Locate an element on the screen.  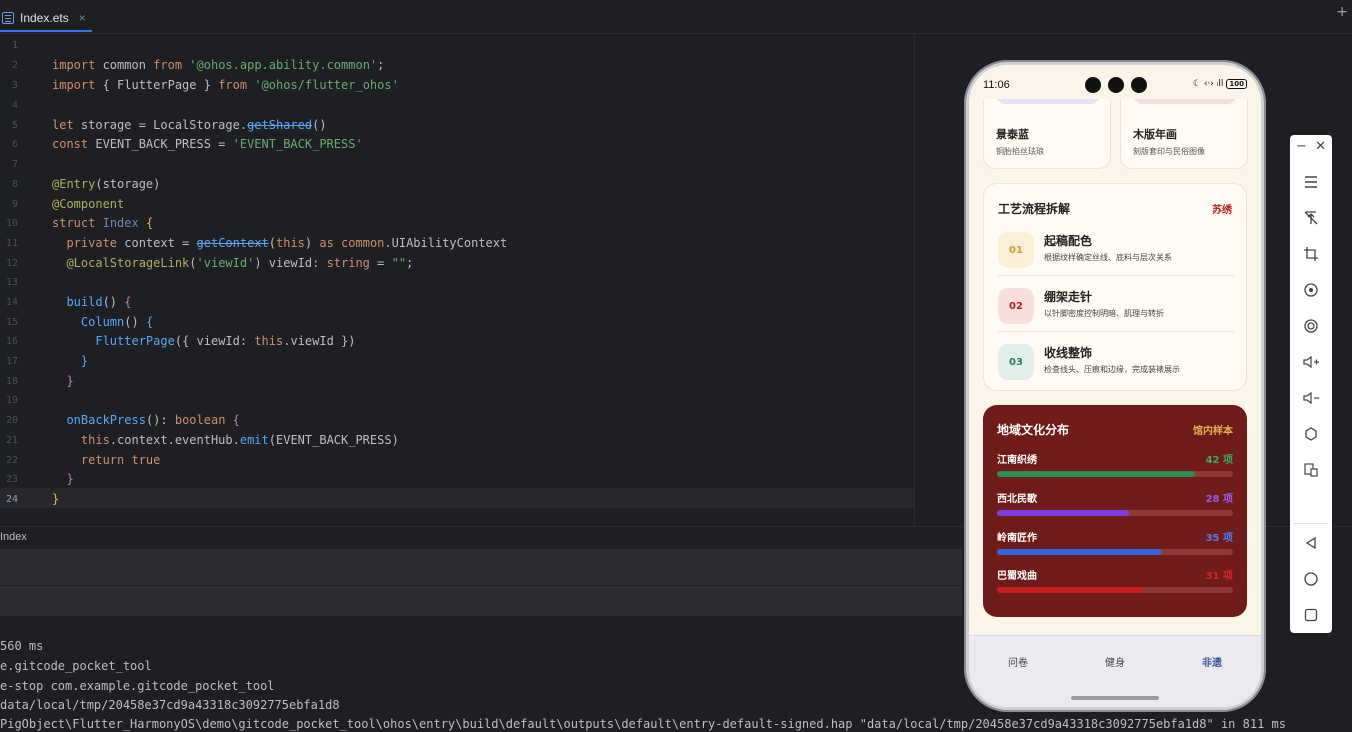
progress-fill is located at coordinates (1080, 552).